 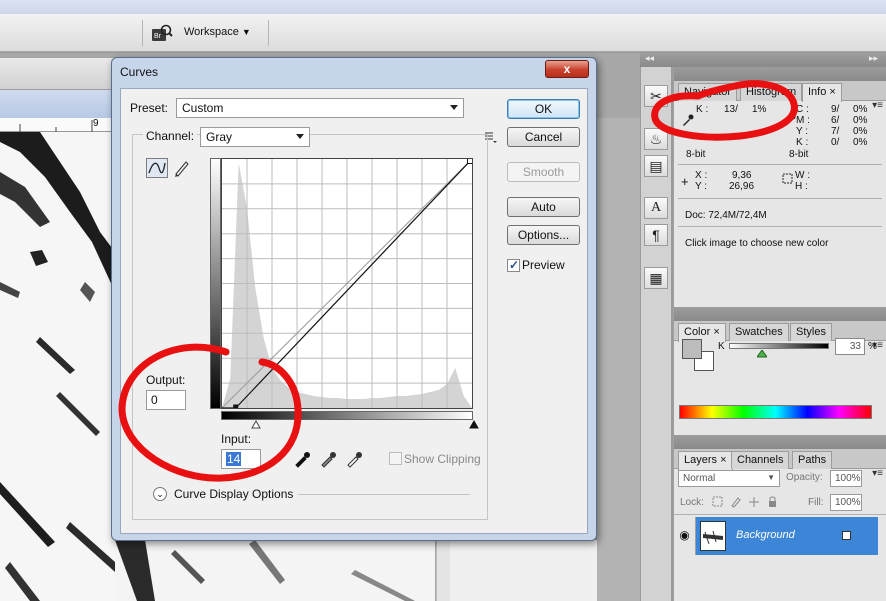 What do you see at coordinates (685, 536) in the screenshot?
I see `eye-icon: ◉` at bounding box center [685, 536].